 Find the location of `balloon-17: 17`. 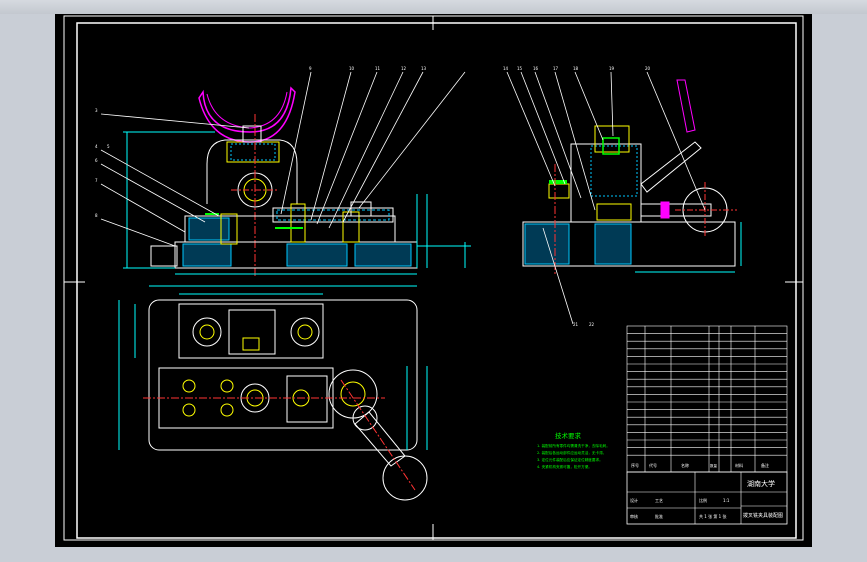

balloon-17: 17 is located at coordinates (556, 68).